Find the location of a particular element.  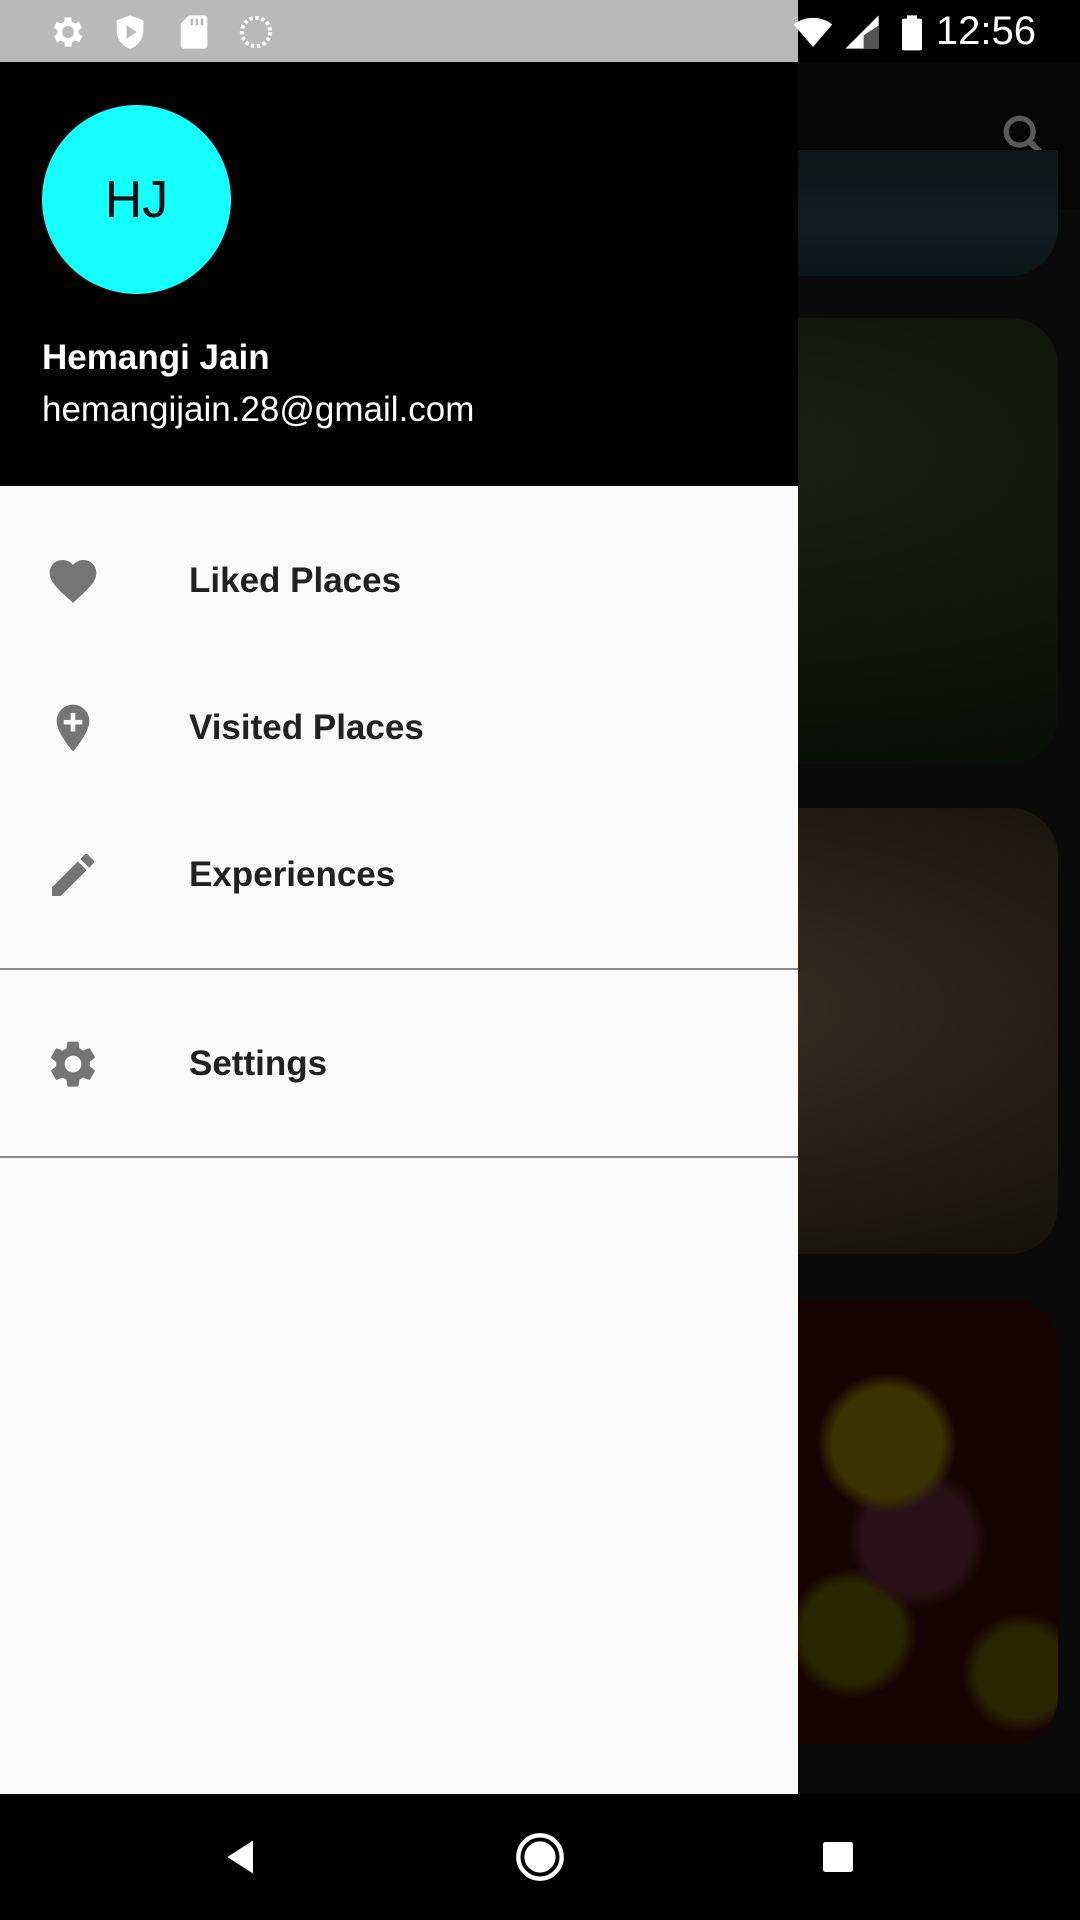

pencil-icon is located at coordinates (73, 875).